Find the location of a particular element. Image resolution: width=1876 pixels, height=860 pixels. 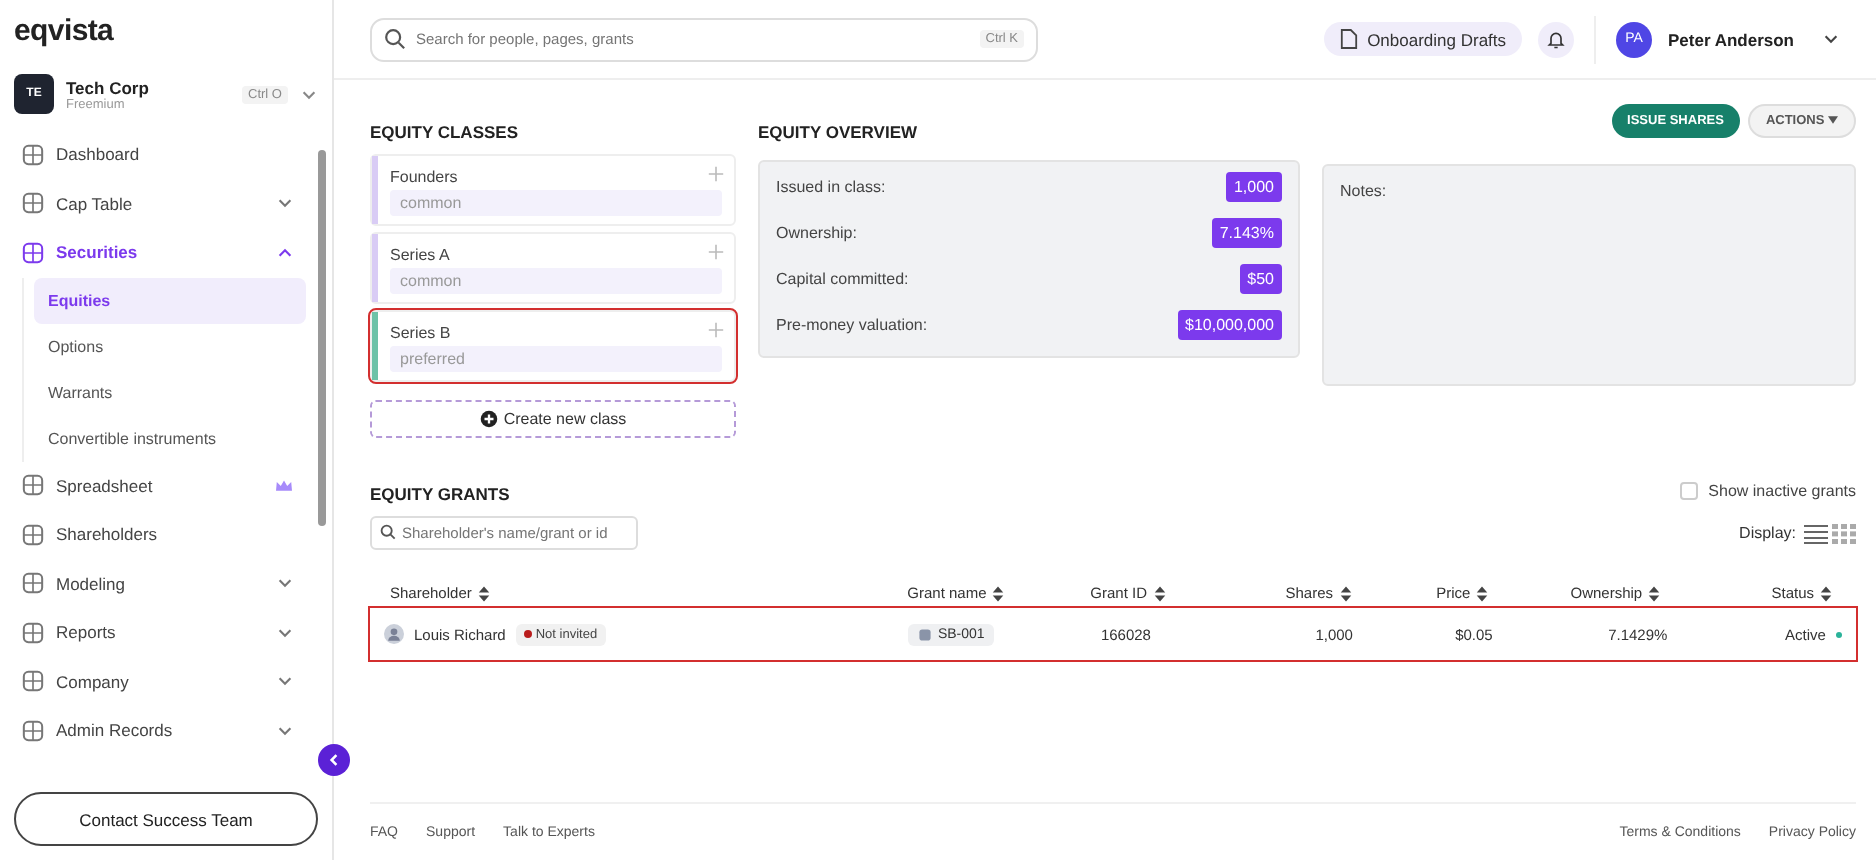

overview-value: $50 is located at coordinates (1260, 279).